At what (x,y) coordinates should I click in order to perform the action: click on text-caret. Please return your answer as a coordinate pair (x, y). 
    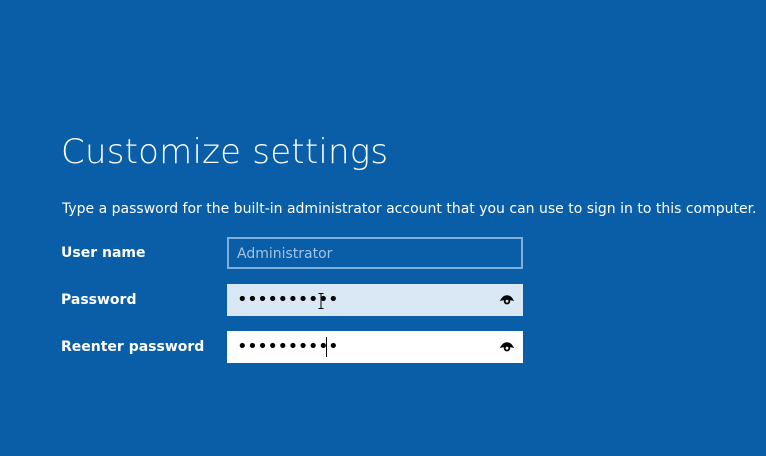
    Looking at the image, I should click on (326, 347).